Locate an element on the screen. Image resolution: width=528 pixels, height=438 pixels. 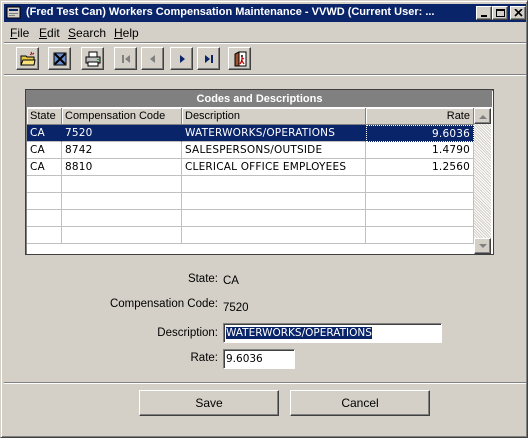
previous-record-button is located at coordinates (152, 58).